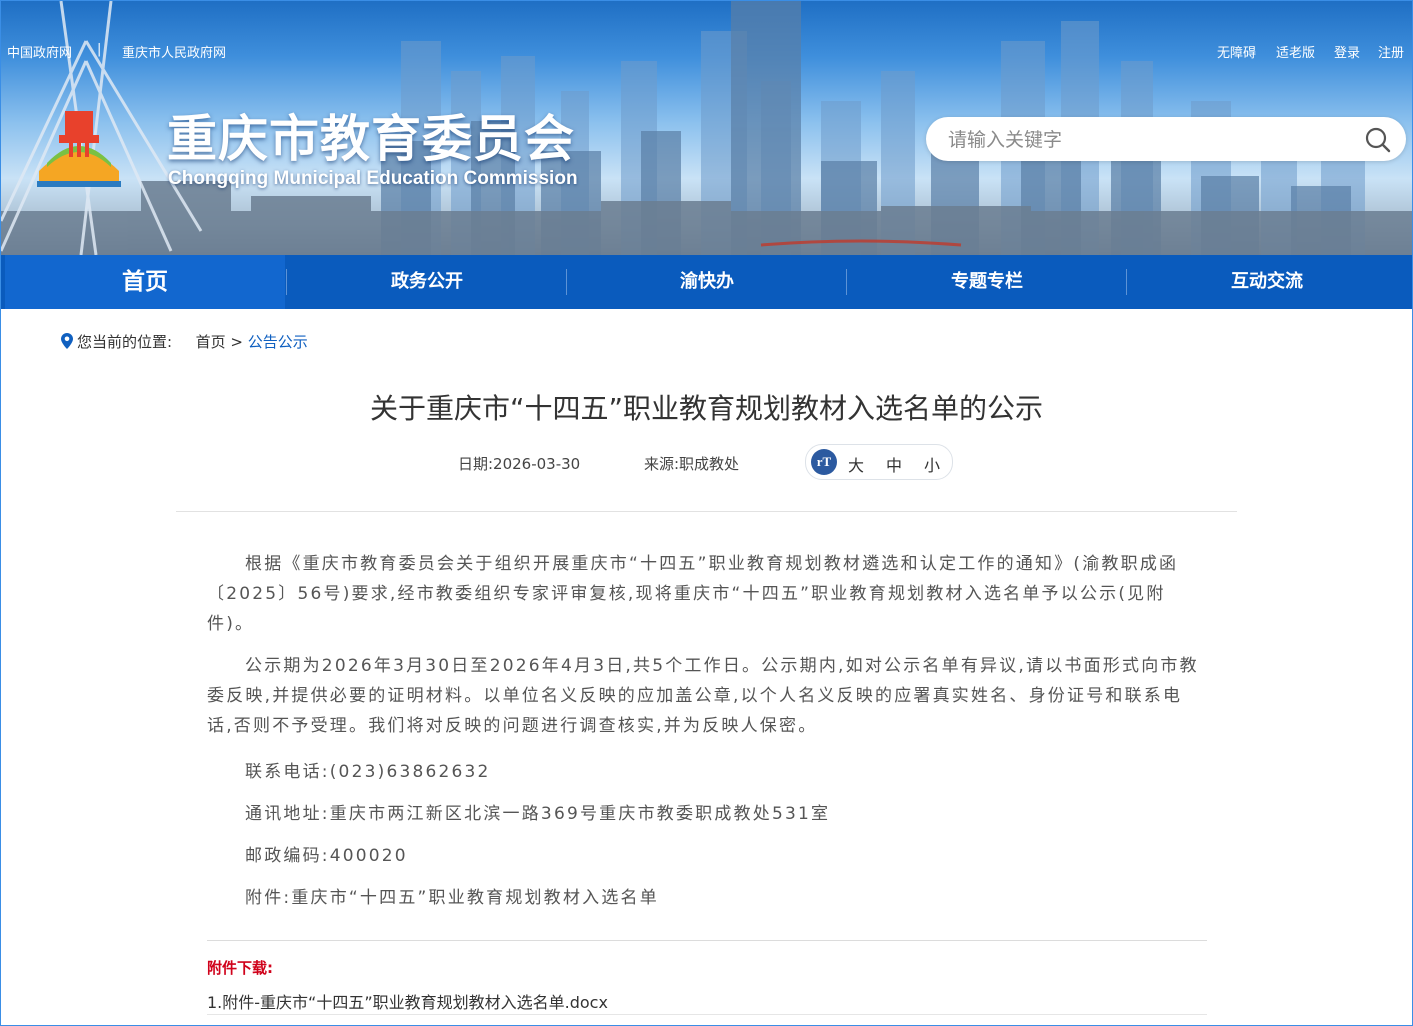 Image resolution: width=1413 pixels, height=1026 pixels. Describe the element at coordinates (932, 464) in the screenshot. I see `font-size-small: 小` at that location.